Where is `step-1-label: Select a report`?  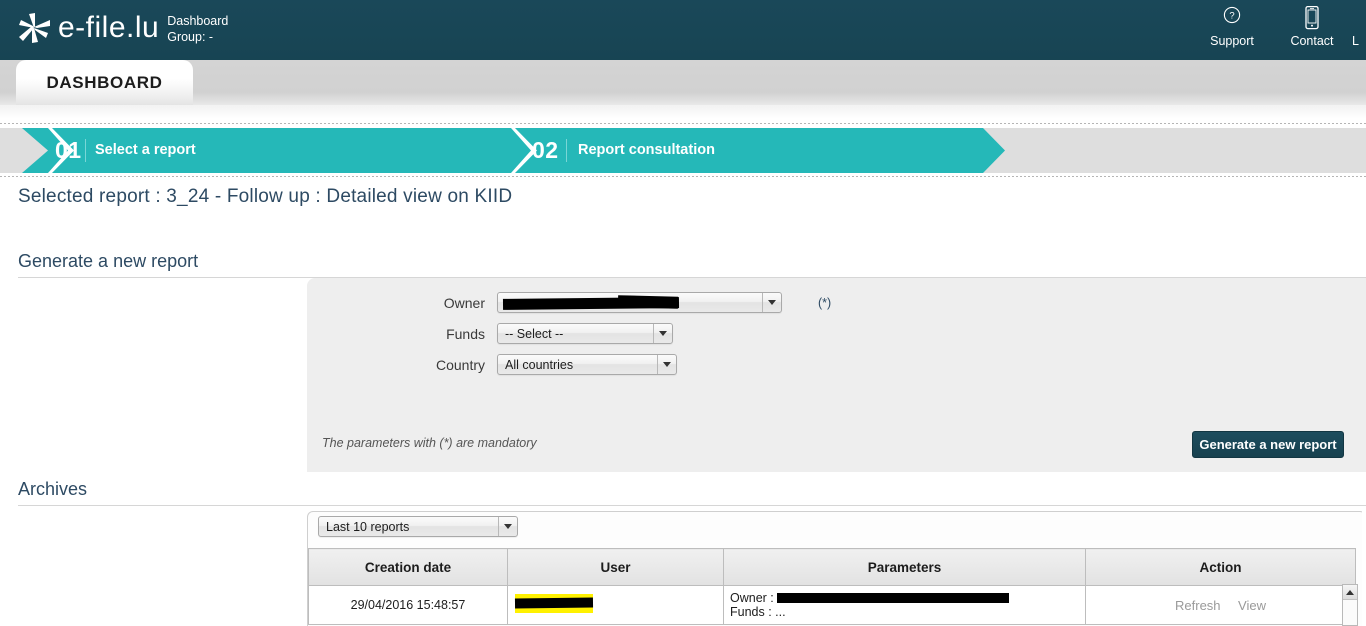
step-1-label: Select a report is located at coordinates (145, 150).